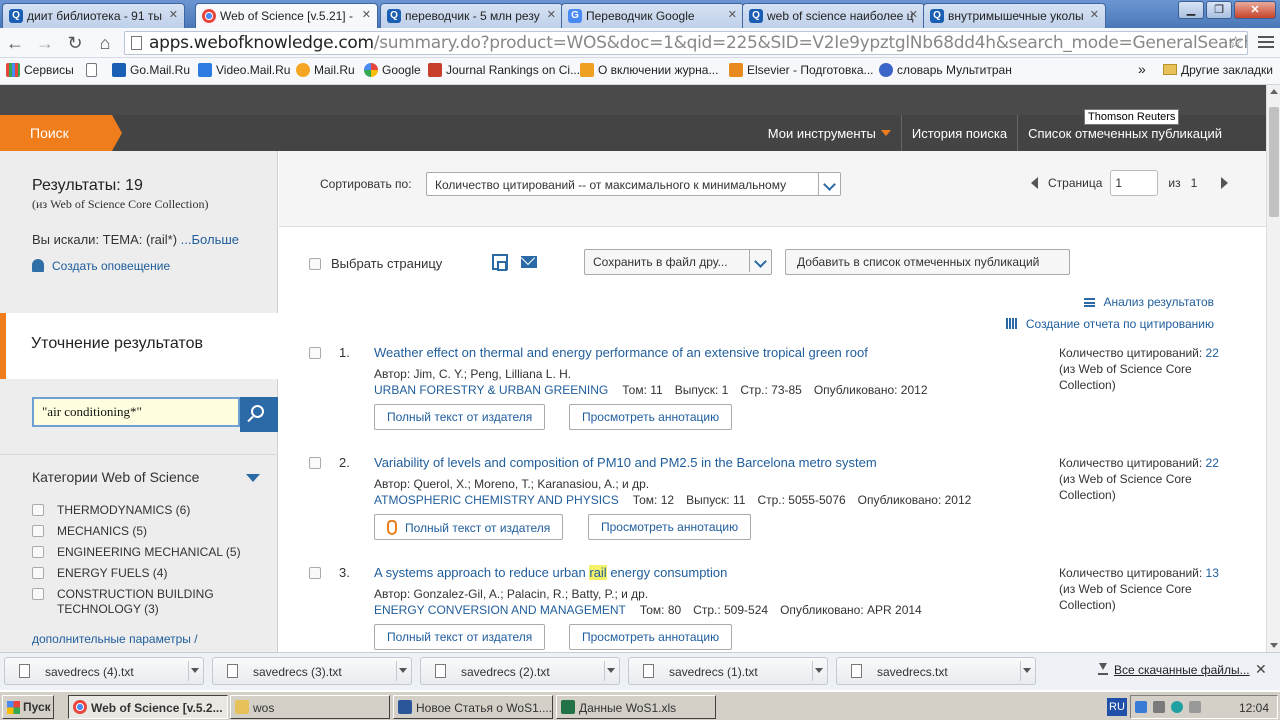 The width and height of the screenshot is (1280, 720). Describe the element at coordinates (40, 70) in the screenshot. I see `bookmark-item: Сервисы` at that location.